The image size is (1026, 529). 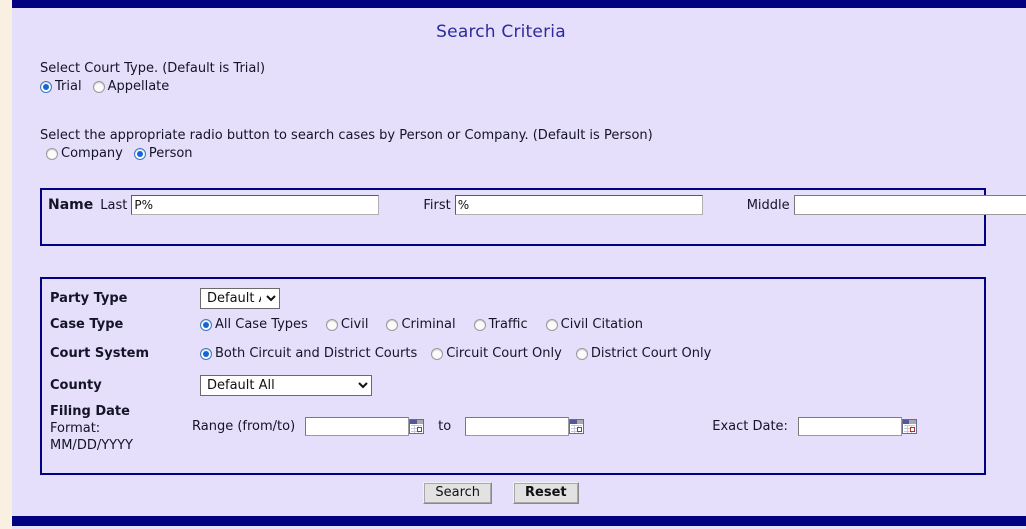 What do you see at coordinates (517, 426) in the screenshot?
I see `range-to-input` at bounding box center [517, 426].